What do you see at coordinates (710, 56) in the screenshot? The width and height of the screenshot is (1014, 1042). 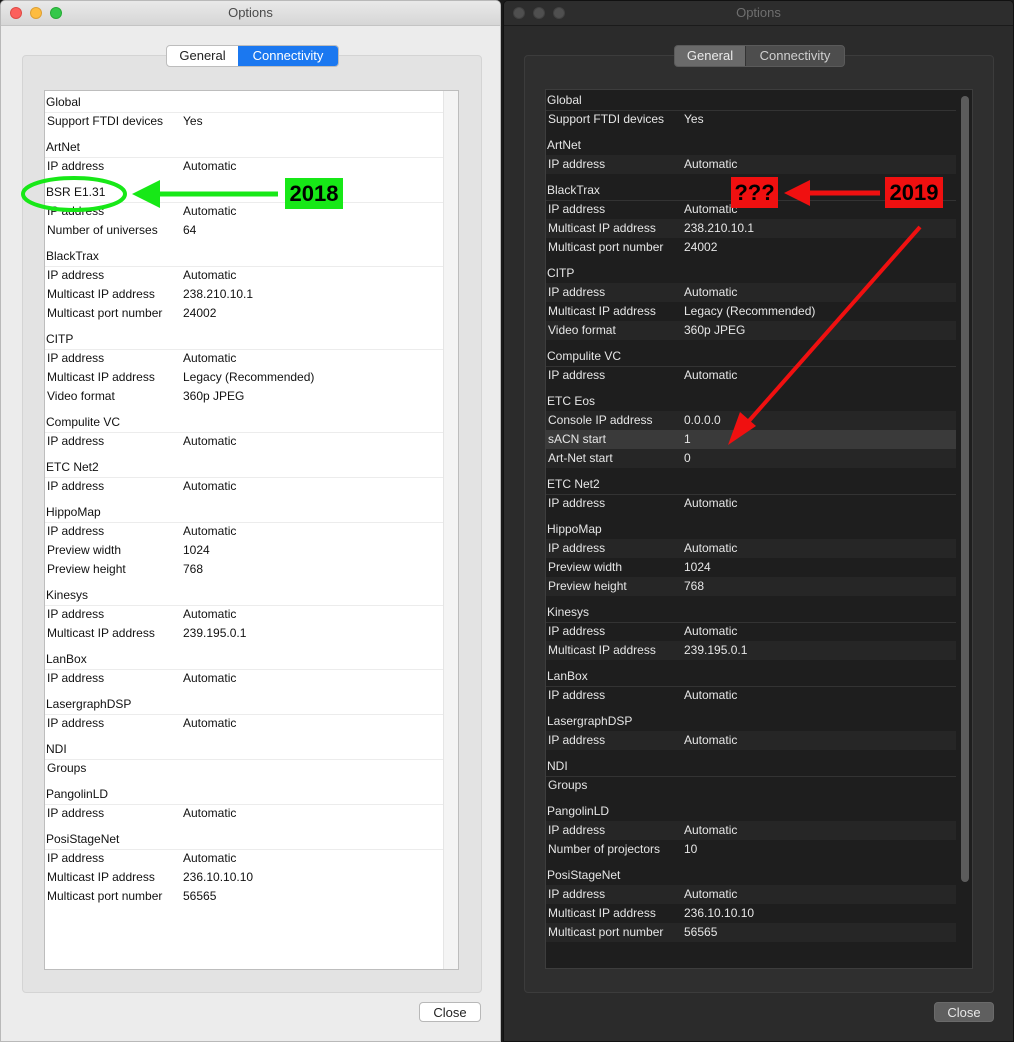 I see `tab-general: General` at bounding box center [710, 56].